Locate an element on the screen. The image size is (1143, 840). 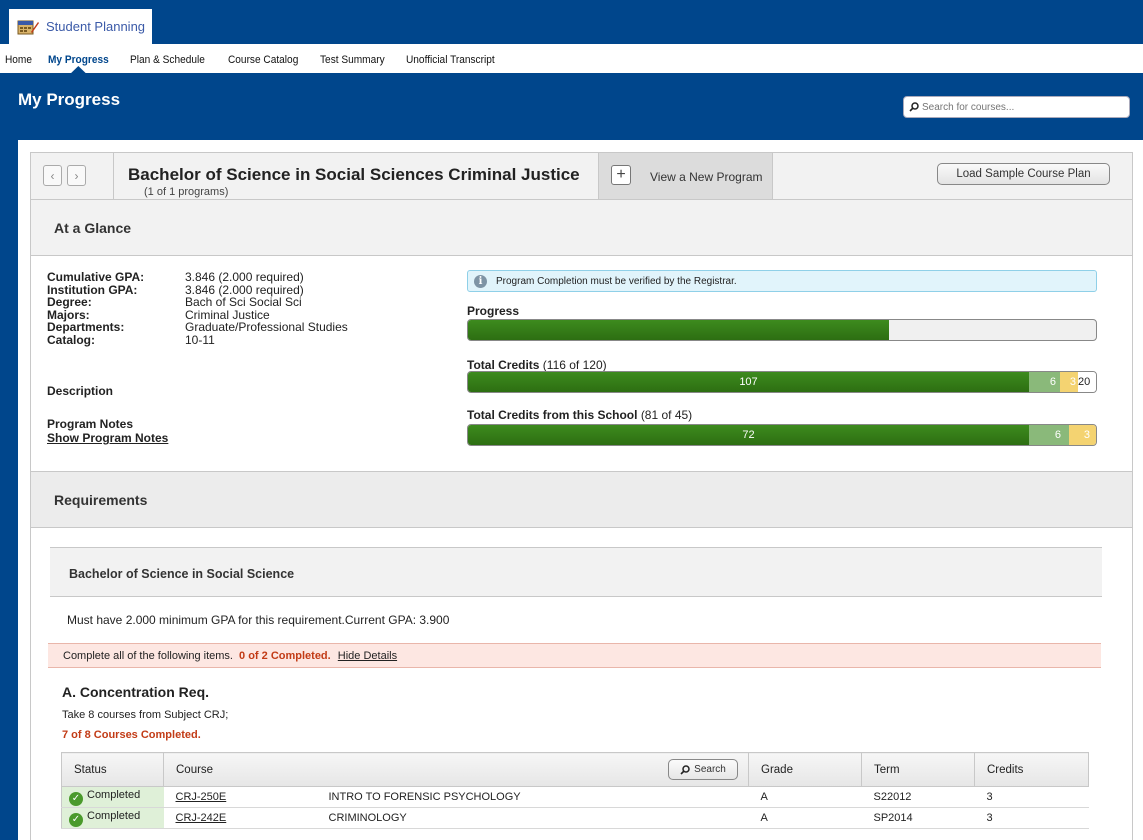
course-cell: CRJ-242E CRIMINOLOGY is located at coordinates (456, 818).